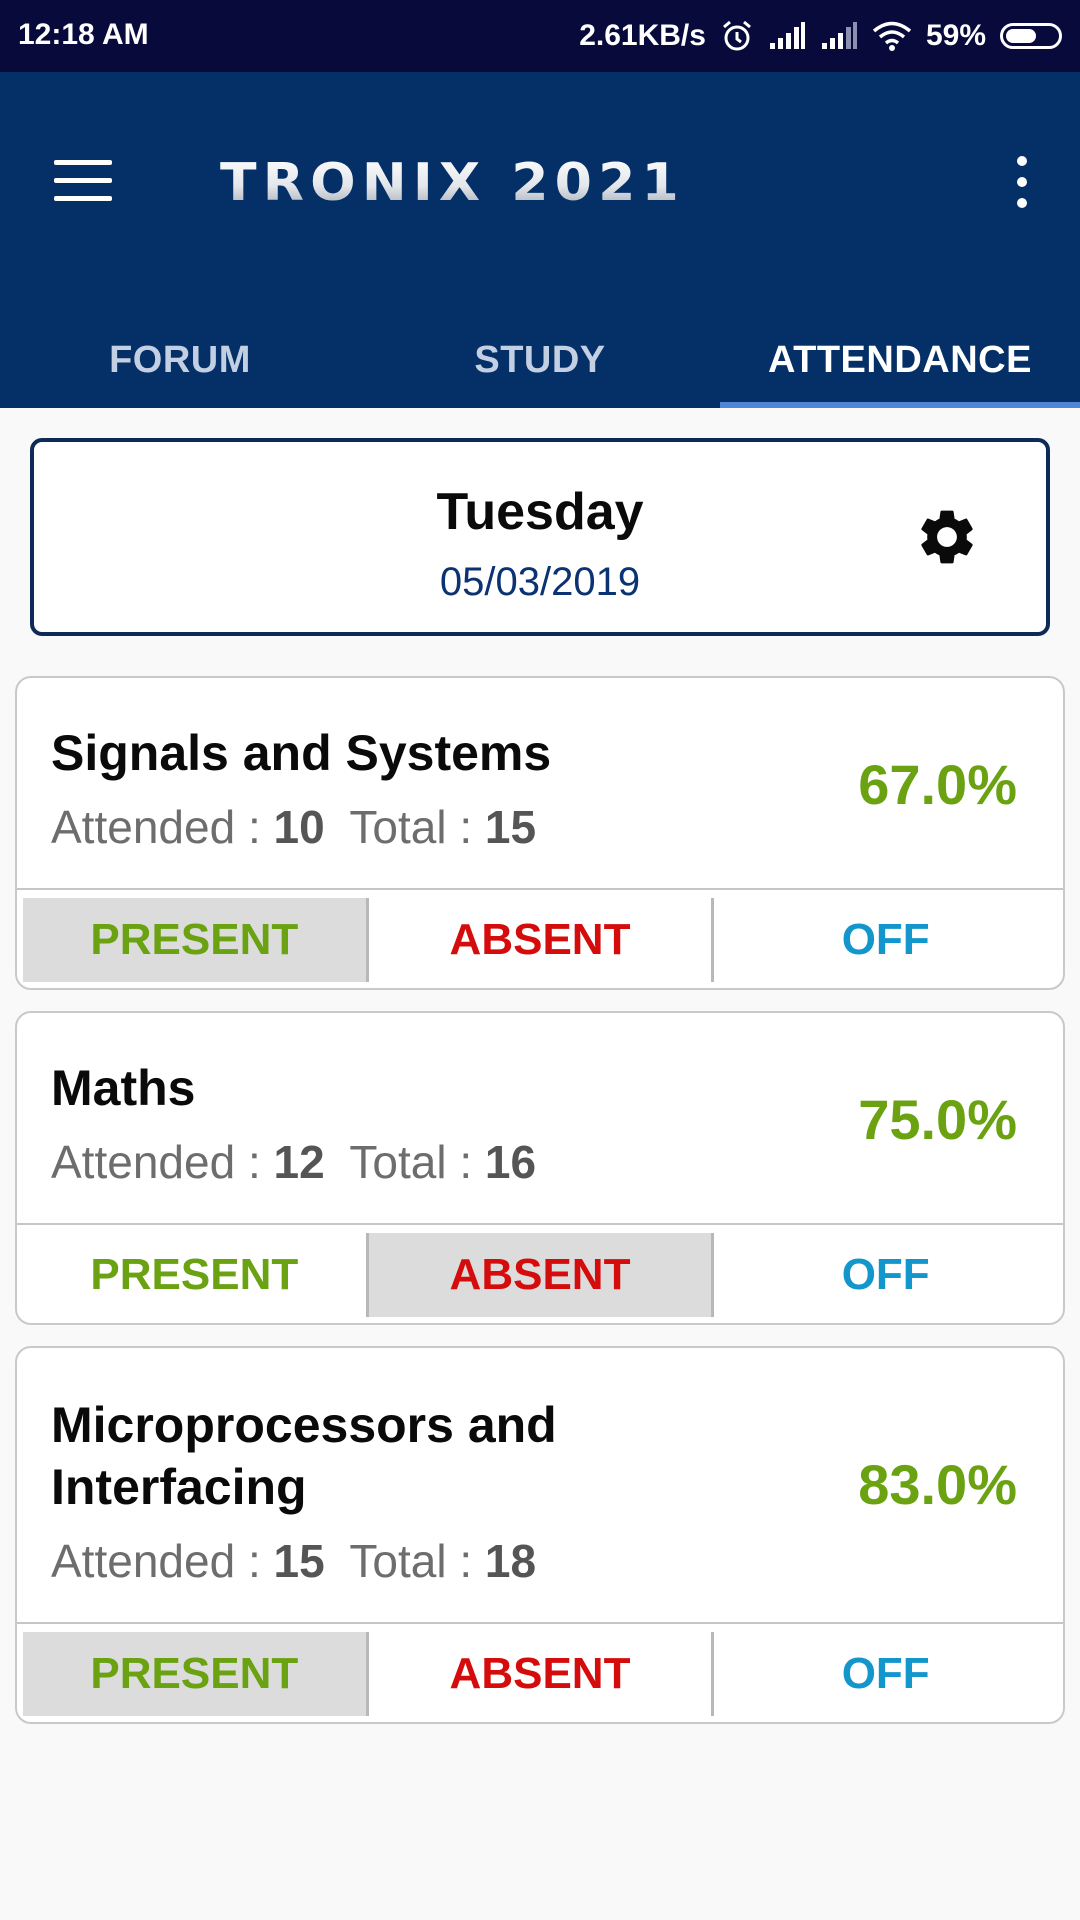 The height and width of the screenshot is (1920, 1080). What do you see at coordinates (299, 827) in the screenshot?
I see `attended-count: 10` at bounding box center [299, 827].